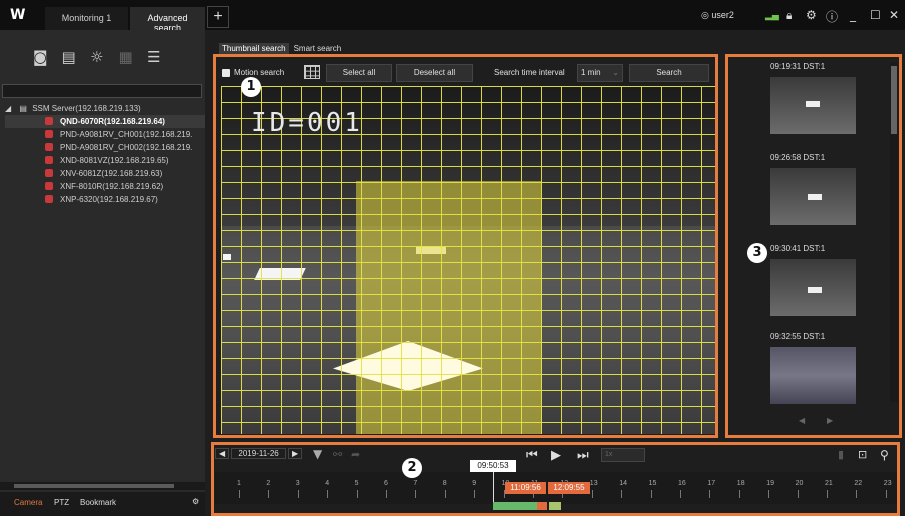 This screenshot has width=905, height=516. Describe the element at coordinates (555, 506) in the screenshot. I see `event-segment` at that location.